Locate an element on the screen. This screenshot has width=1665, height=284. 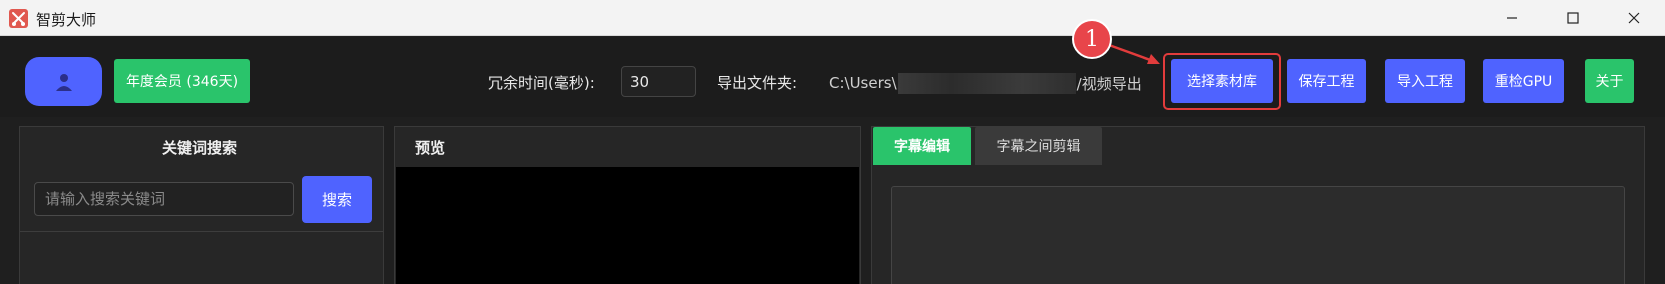
highlight-box is located at coordinates (1222, 81).